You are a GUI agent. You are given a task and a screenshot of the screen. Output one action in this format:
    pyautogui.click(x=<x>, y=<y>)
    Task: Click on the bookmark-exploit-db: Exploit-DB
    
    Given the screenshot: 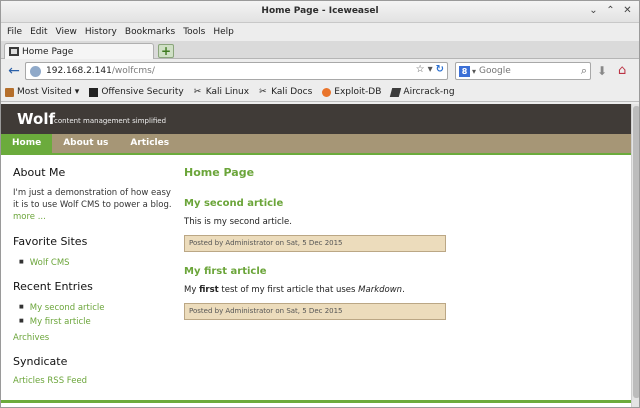 What is the action you would take?
    pyautogui.click(x=351, y=92)
    